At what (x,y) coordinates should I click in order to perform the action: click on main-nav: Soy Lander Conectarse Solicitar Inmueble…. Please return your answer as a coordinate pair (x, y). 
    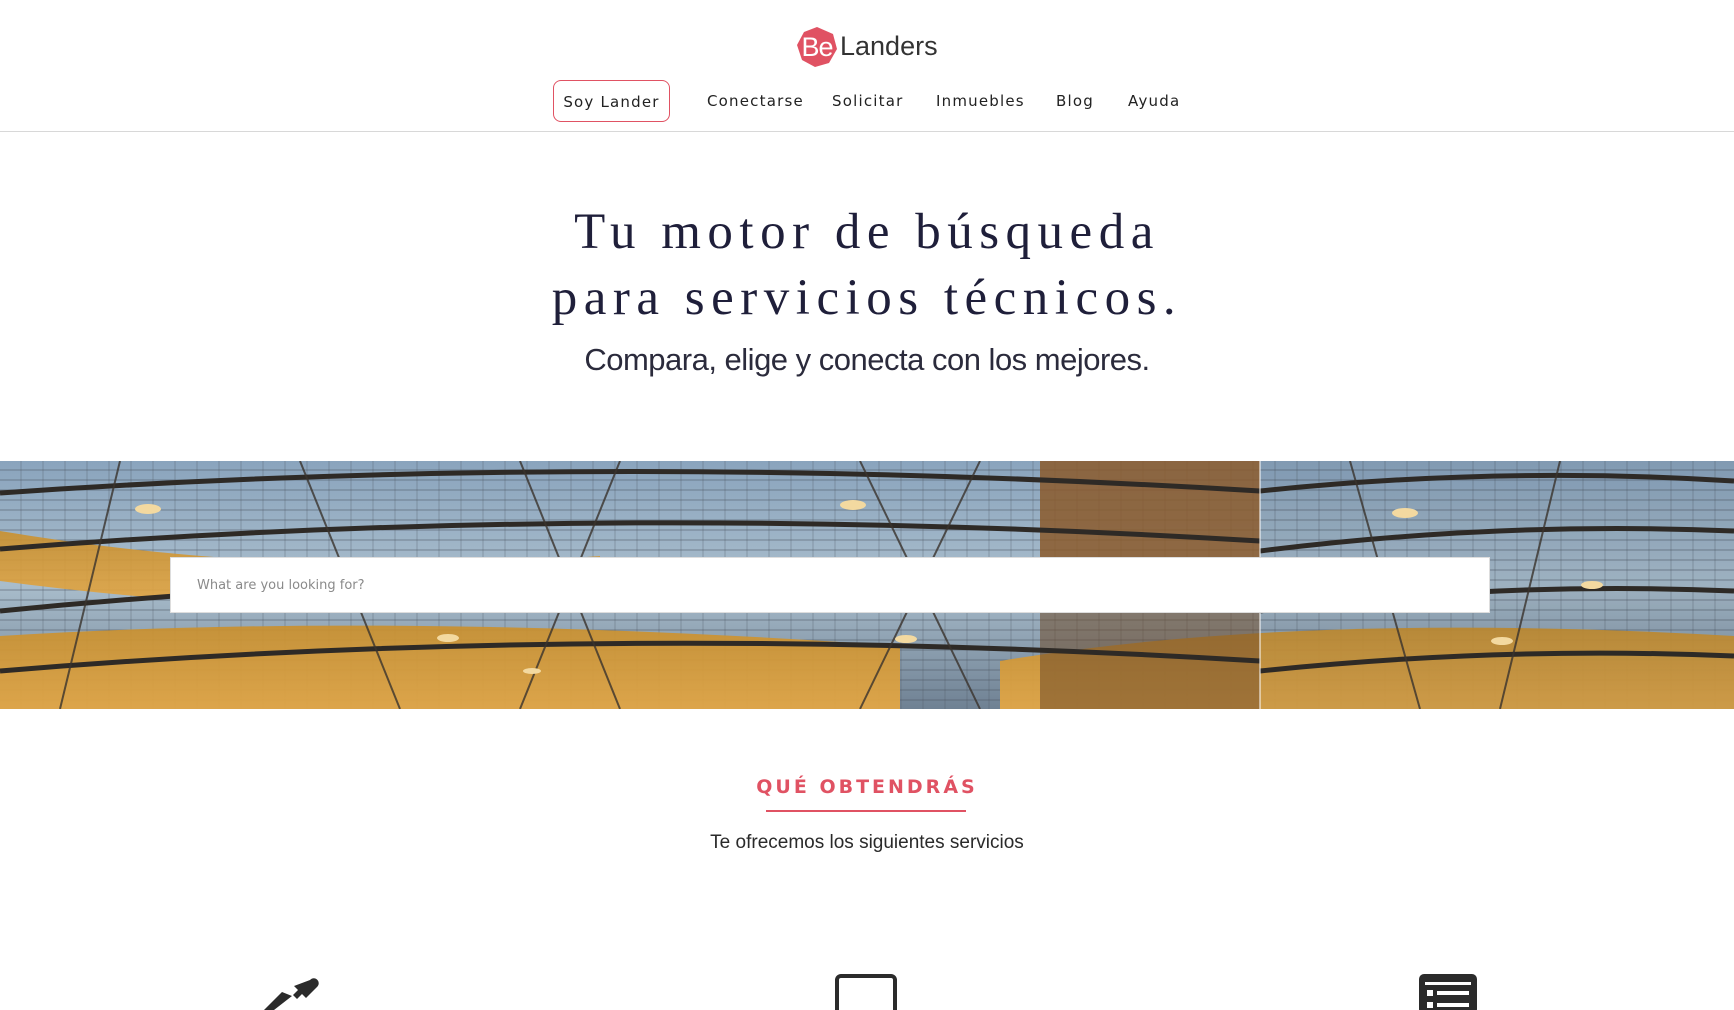
    Looking at the image, I should click on (867, 101).